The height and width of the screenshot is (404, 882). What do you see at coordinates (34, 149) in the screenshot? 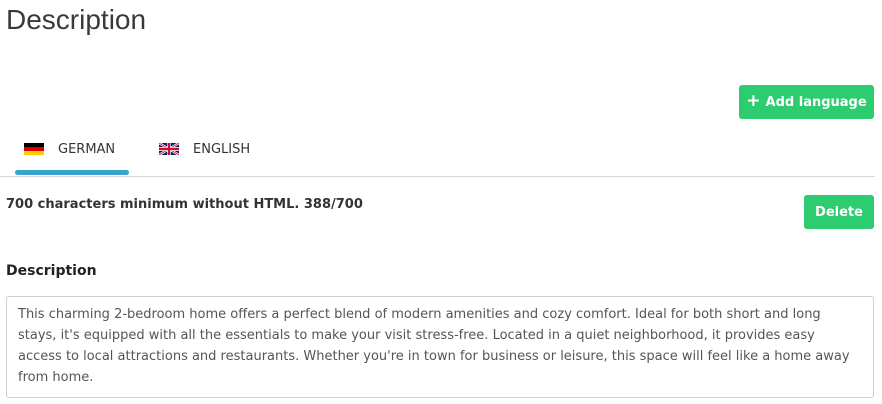
I see `germany-flag-icon` at bounding box center [34, 149].